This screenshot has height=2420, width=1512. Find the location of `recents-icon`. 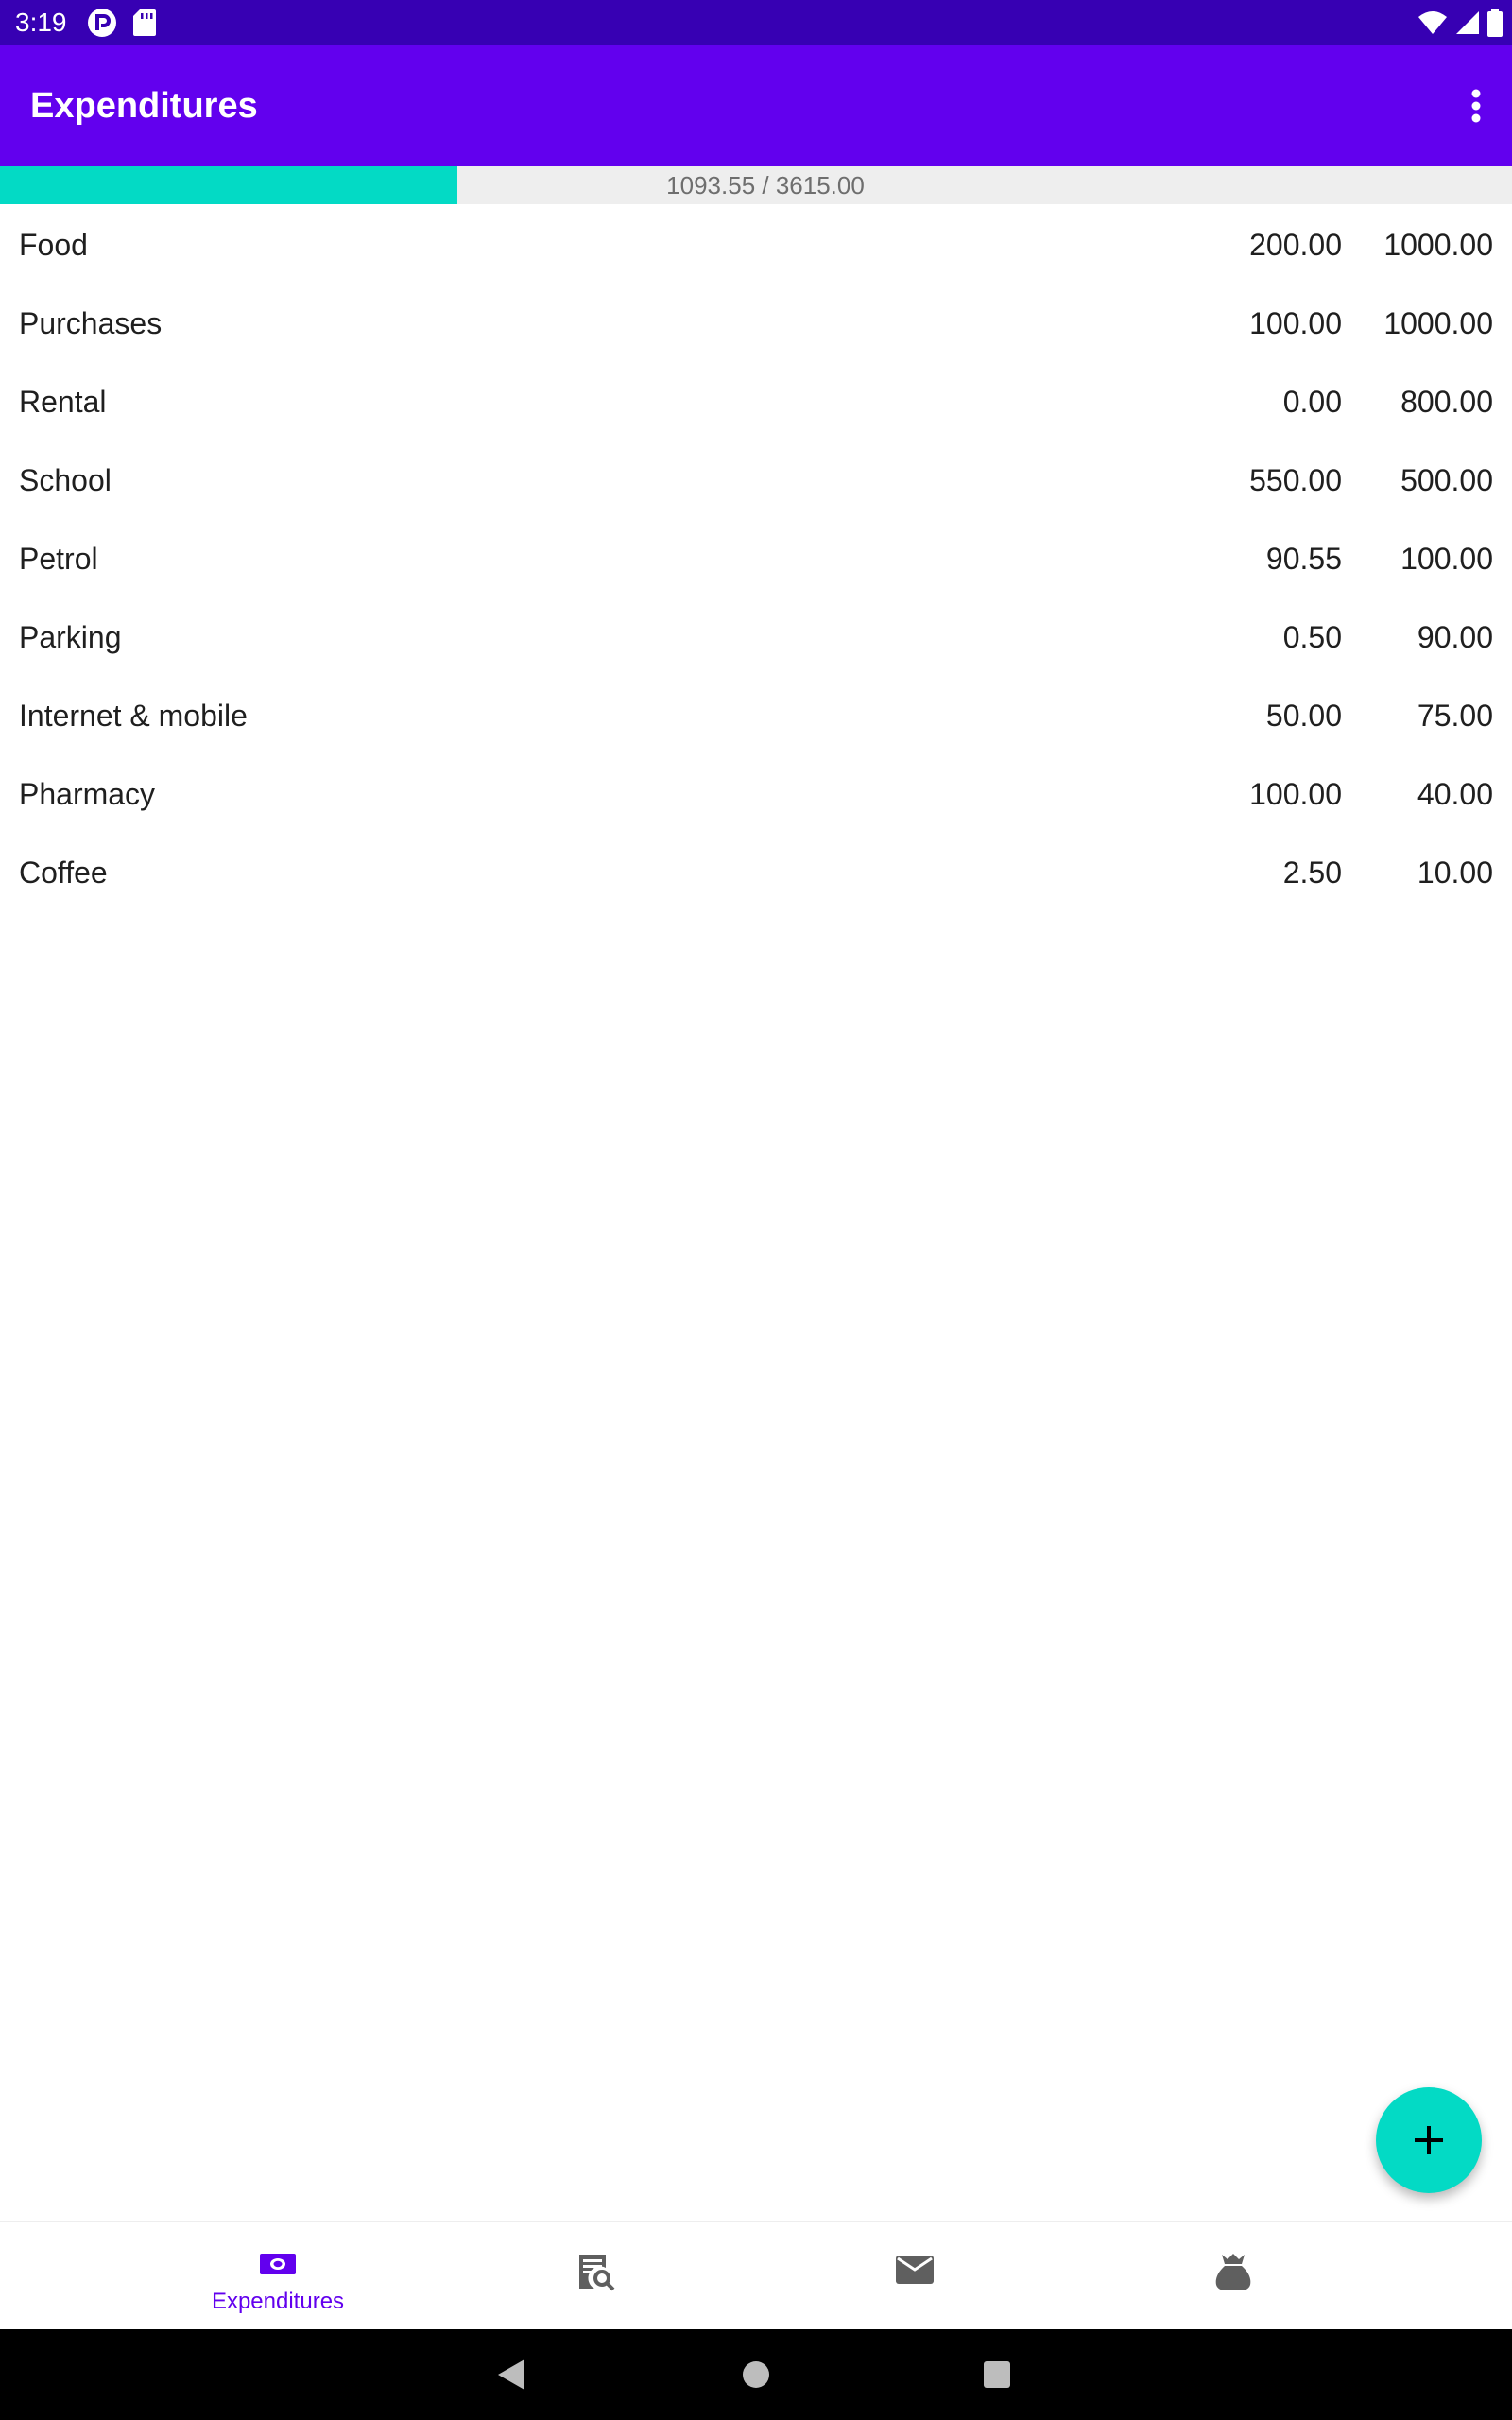

recents-icon is located at coordinates (997, 2374).